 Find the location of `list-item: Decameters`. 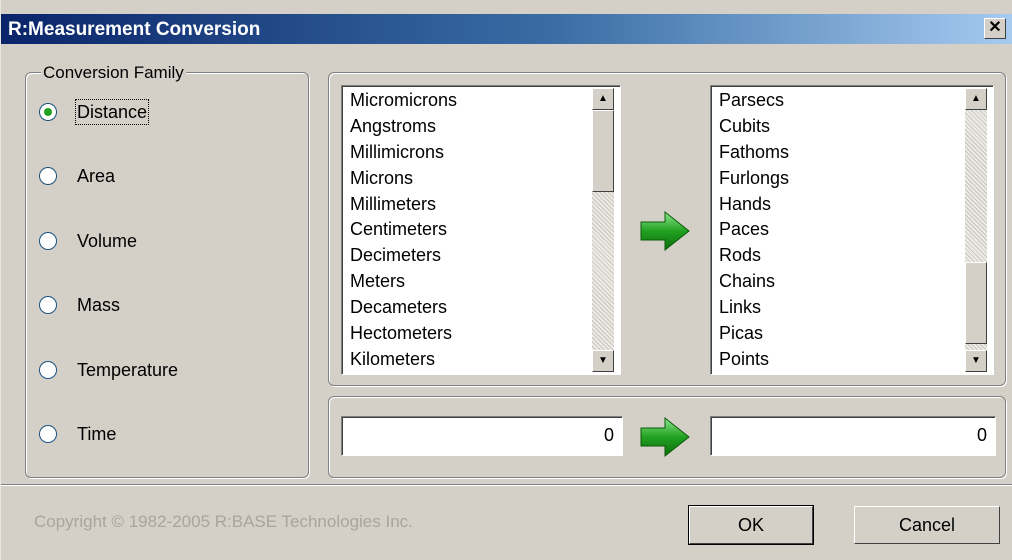

list-item: Decameters is located at coordinates (403, 308).